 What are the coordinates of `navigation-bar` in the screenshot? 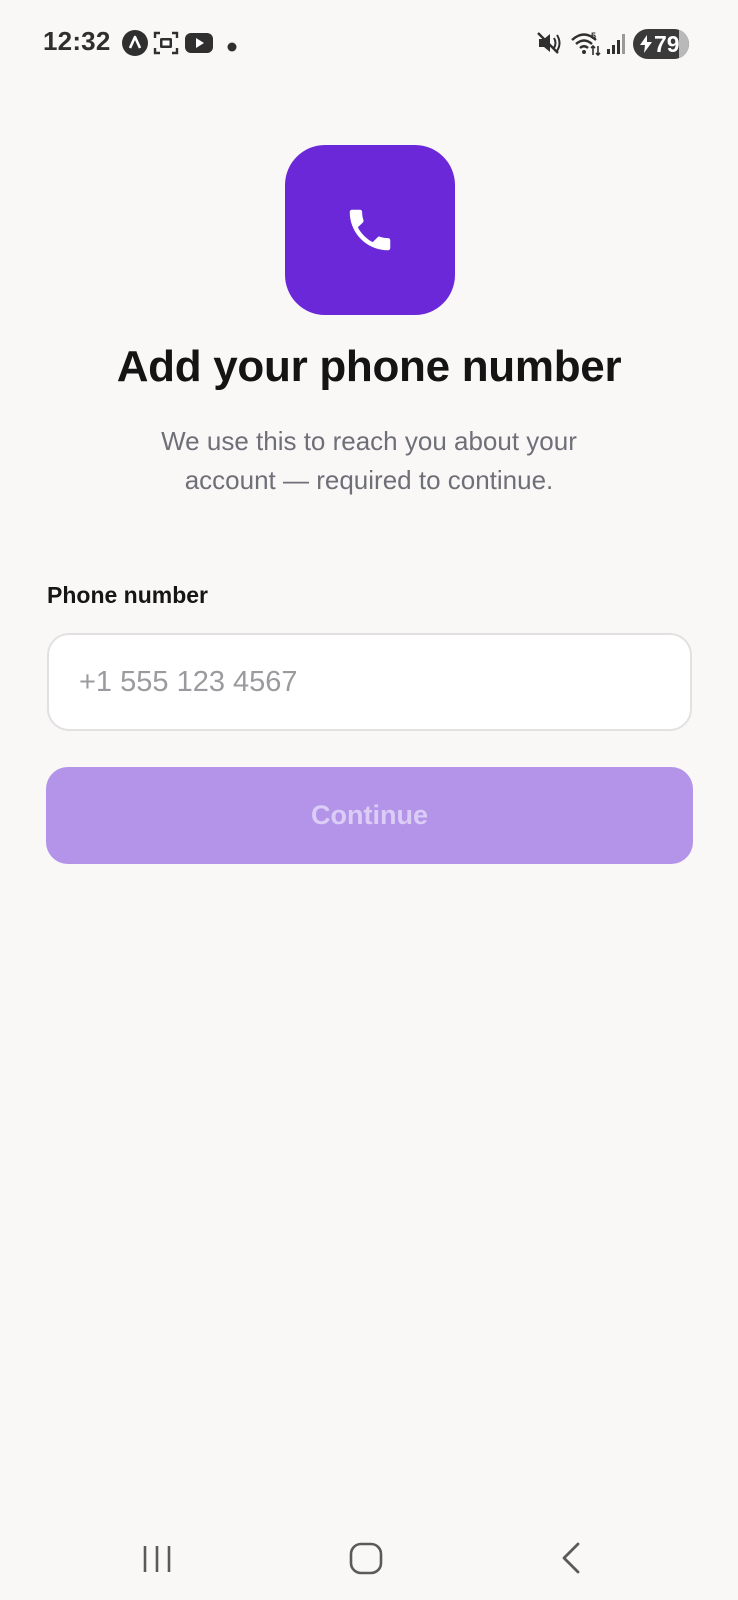 It's located at (369, 1560).